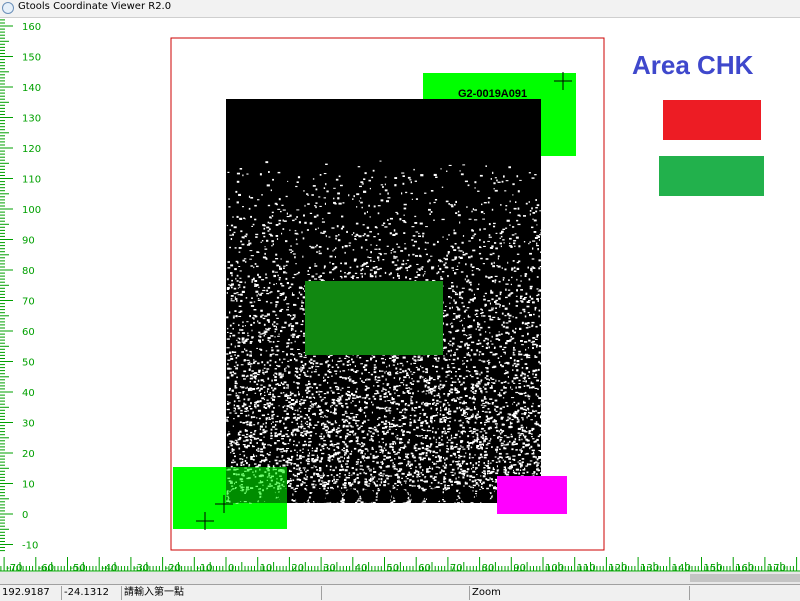  I want to click on app-logo-icon, so click(8, 8).